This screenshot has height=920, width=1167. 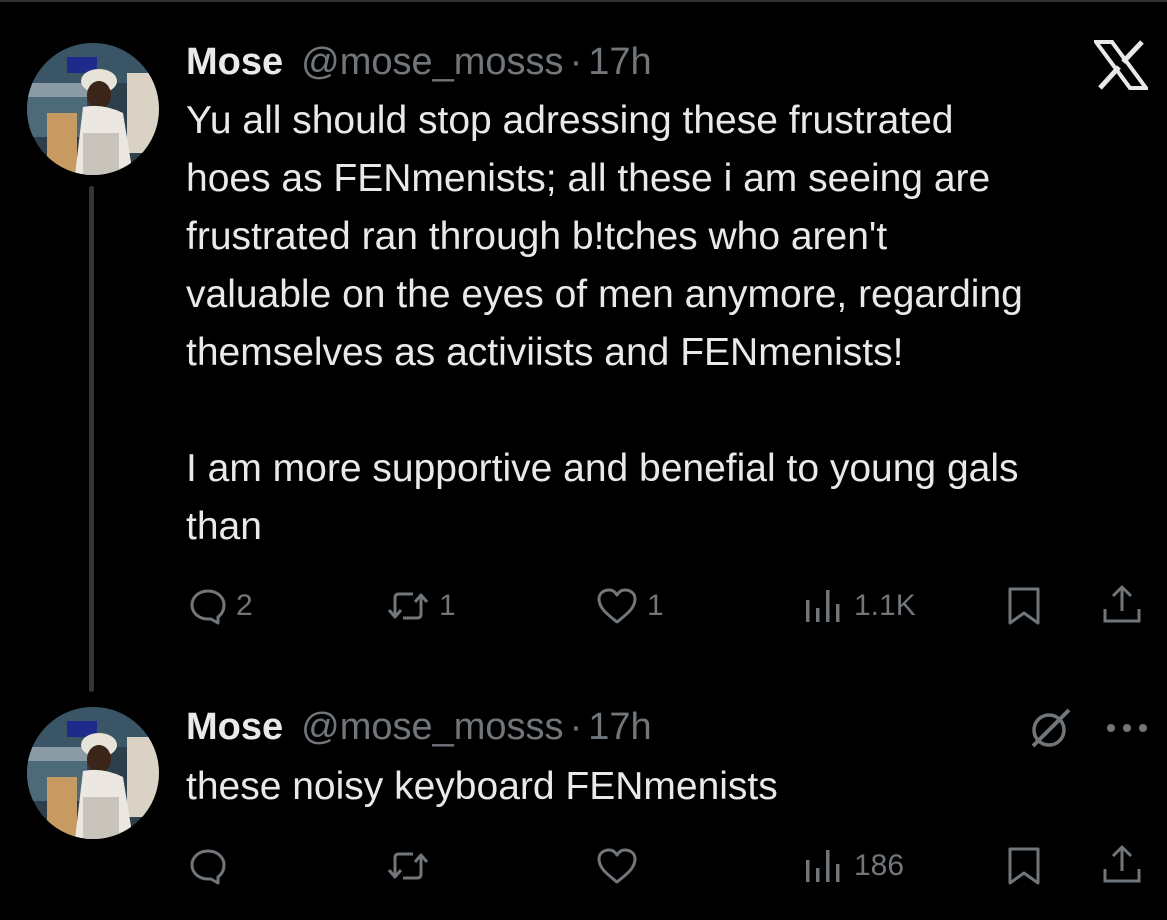 I want to click on text-line: these noisy keyboard FENmenists, so click(x=482, y=786).